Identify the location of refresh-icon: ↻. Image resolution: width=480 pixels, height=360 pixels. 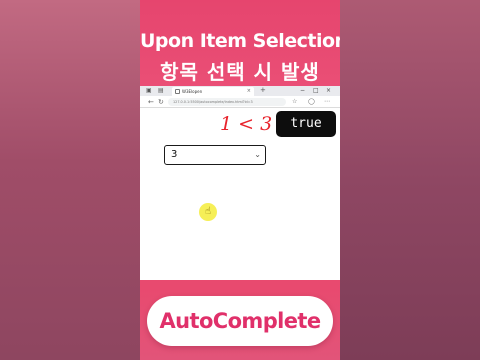
(161, 102).